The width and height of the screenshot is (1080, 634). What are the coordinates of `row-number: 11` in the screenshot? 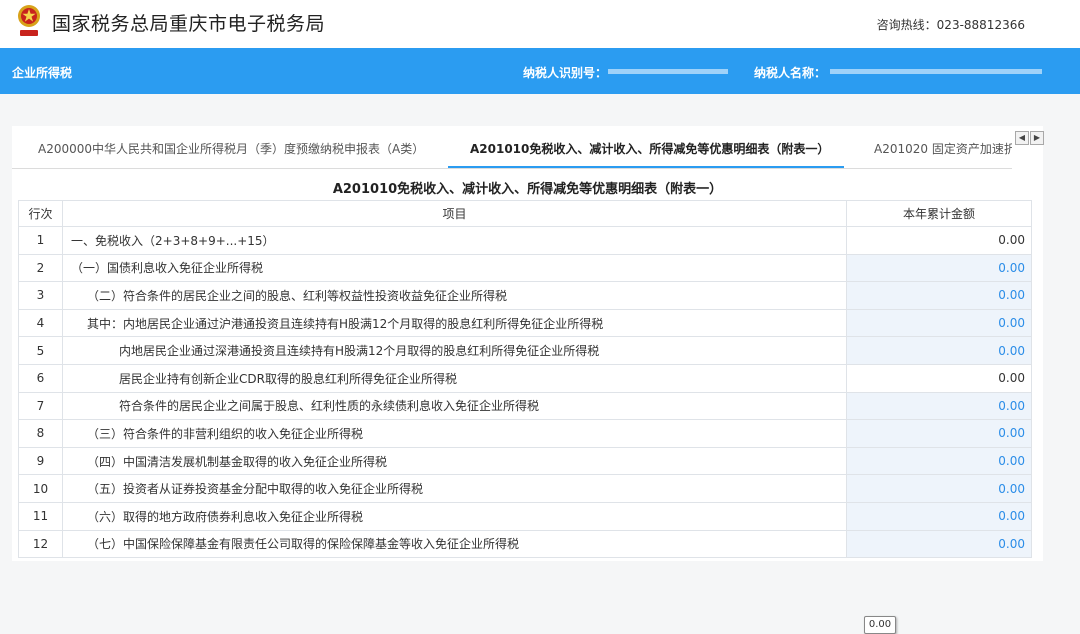 It's located at (40, 516).